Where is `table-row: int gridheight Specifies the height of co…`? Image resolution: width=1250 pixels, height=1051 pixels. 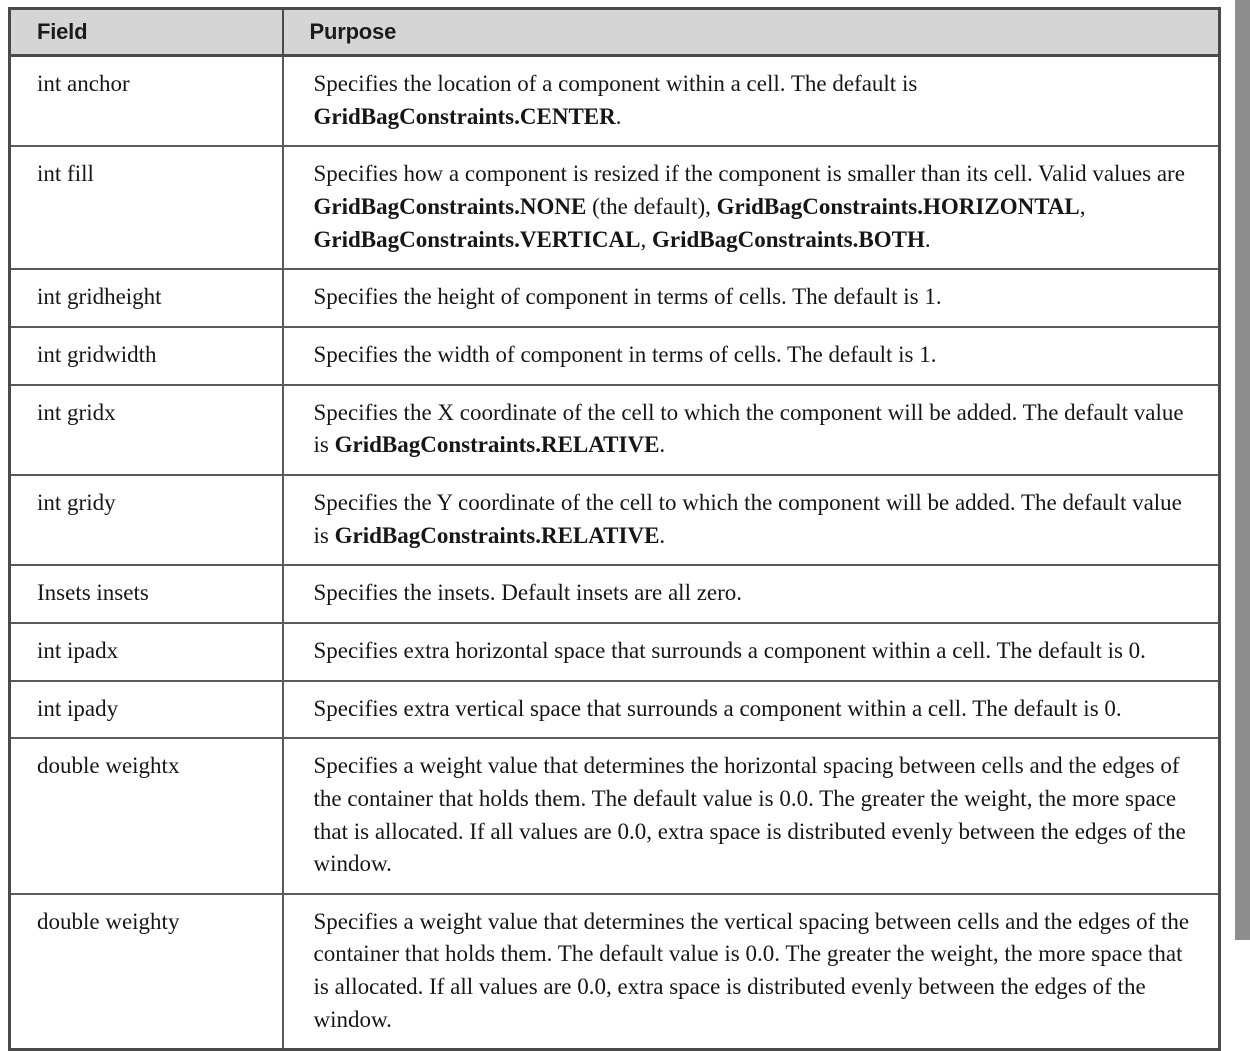
table-row: int gridheight Specifies the height of co… is located at coordinates (614, 297).